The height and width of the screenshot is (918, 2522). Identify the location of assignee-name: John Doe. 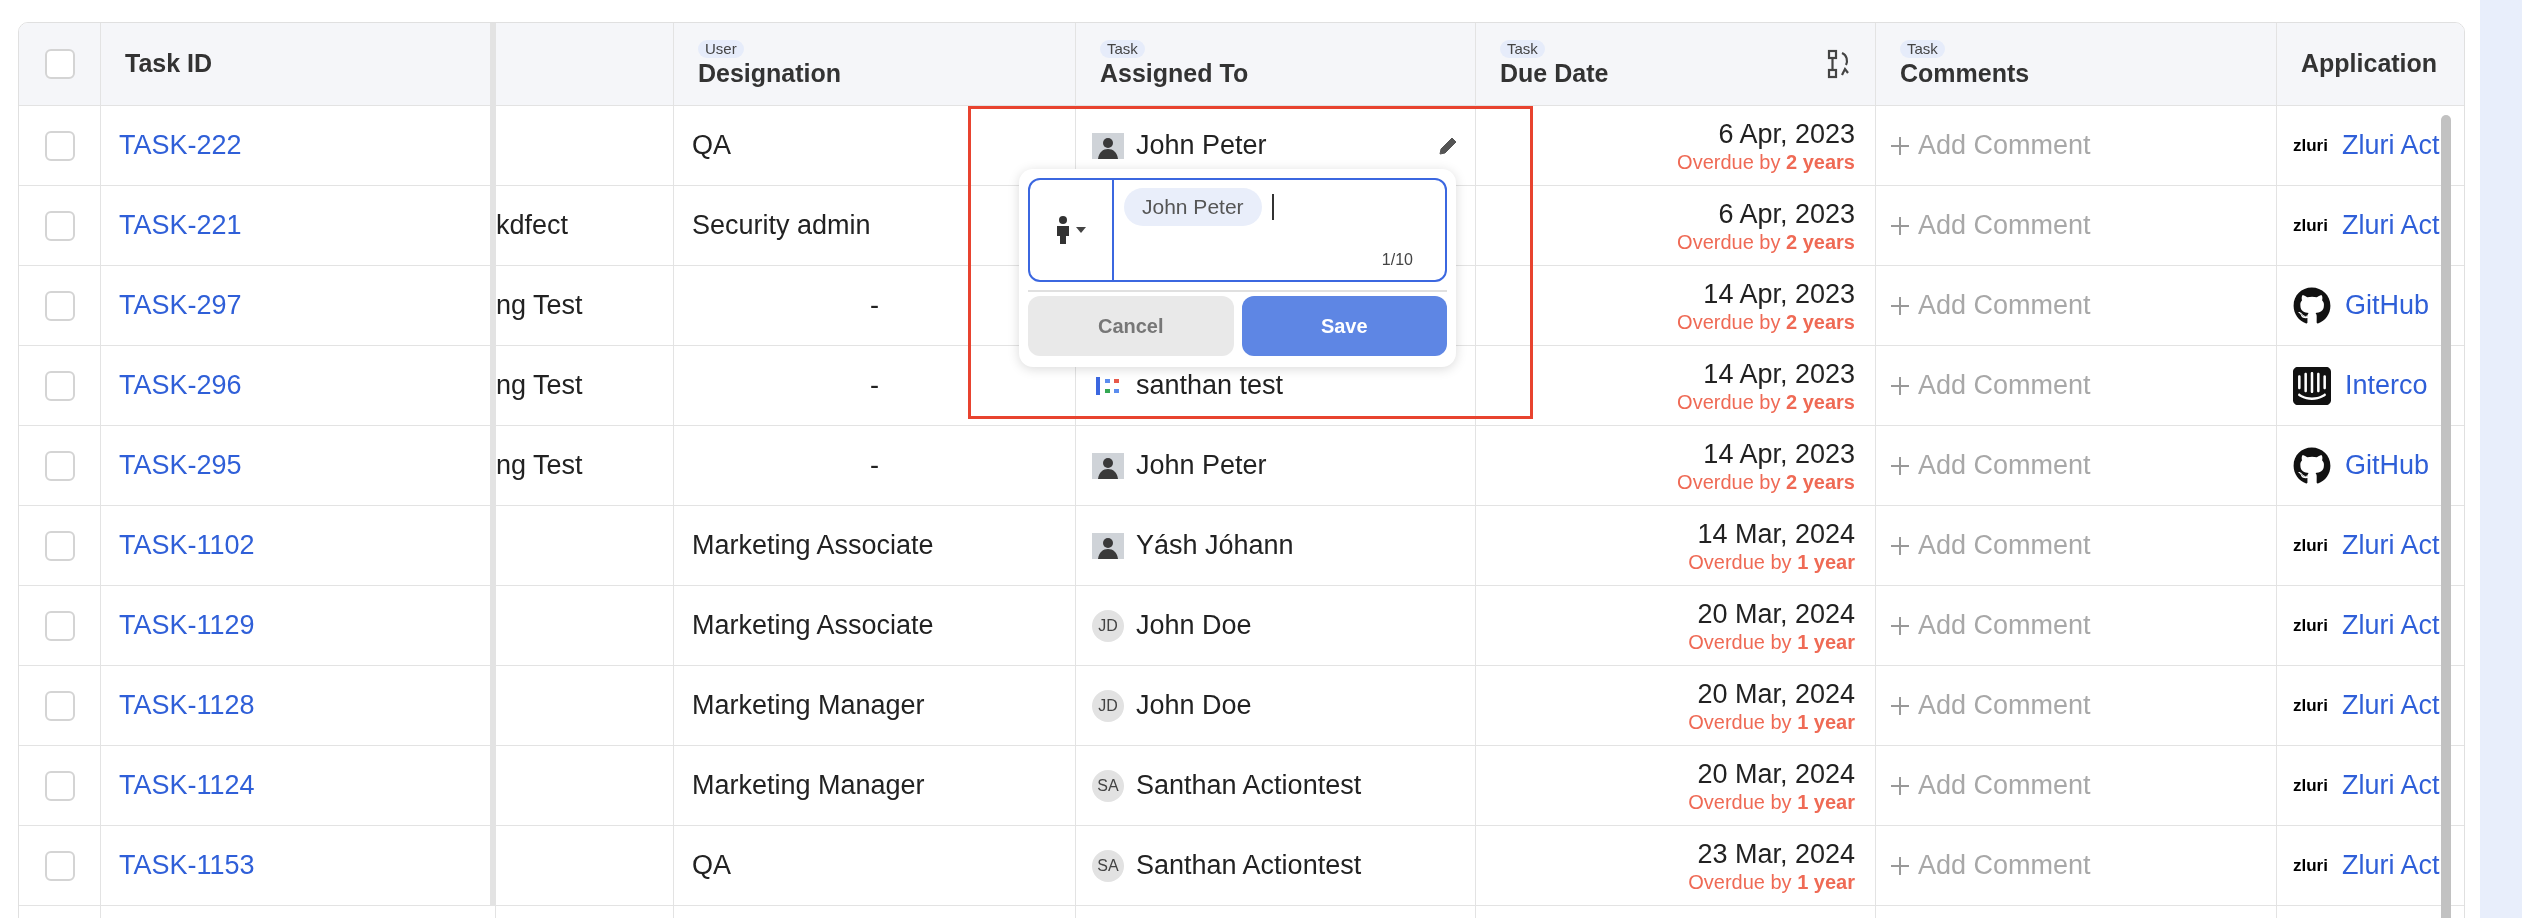
(1194, 706).